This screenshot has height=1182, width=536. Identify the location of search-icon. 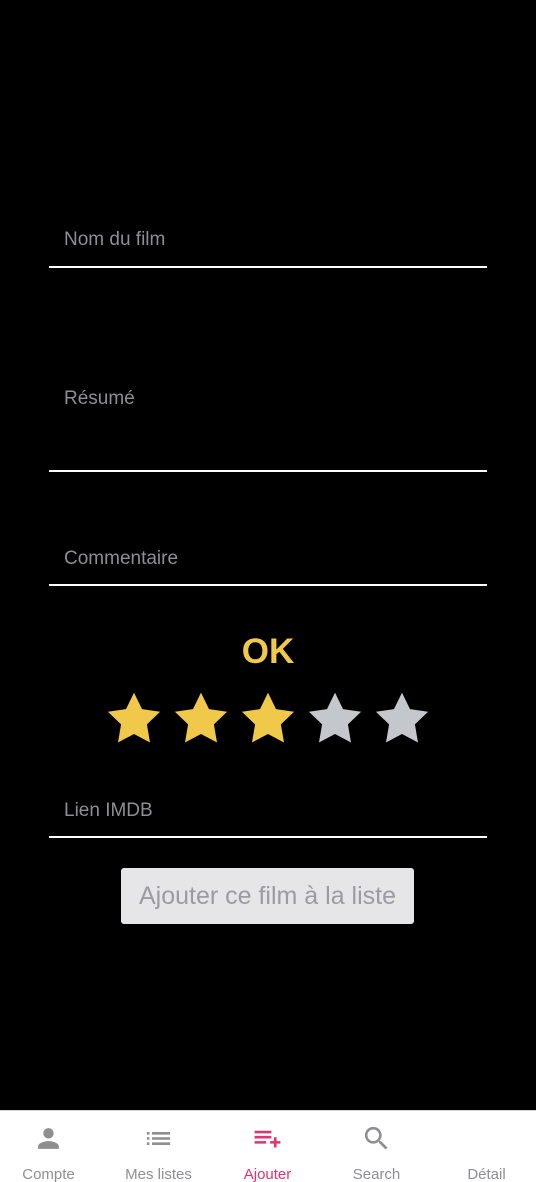
(376, 1138).